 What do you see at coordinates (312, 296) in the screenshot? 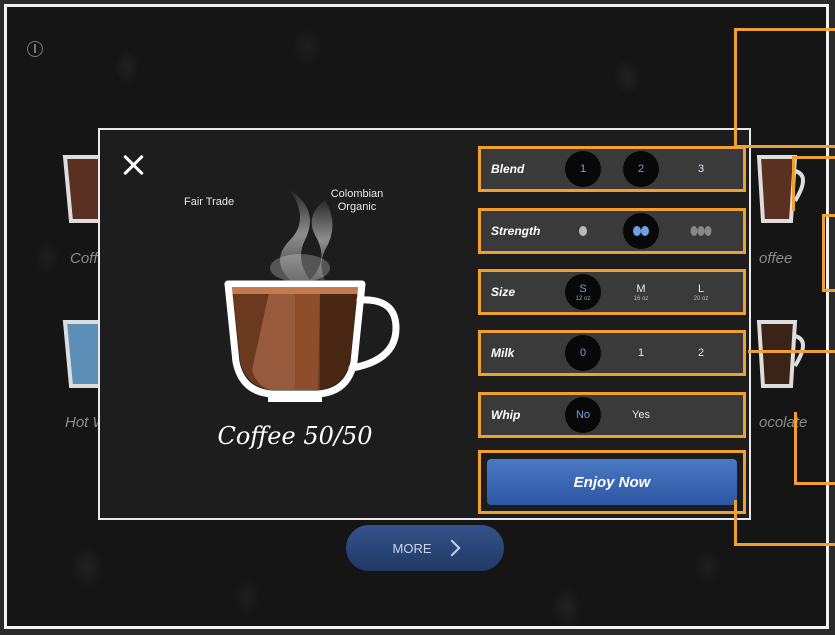
I see `coffee-cup-illustration` at bounding box center [312, 296].